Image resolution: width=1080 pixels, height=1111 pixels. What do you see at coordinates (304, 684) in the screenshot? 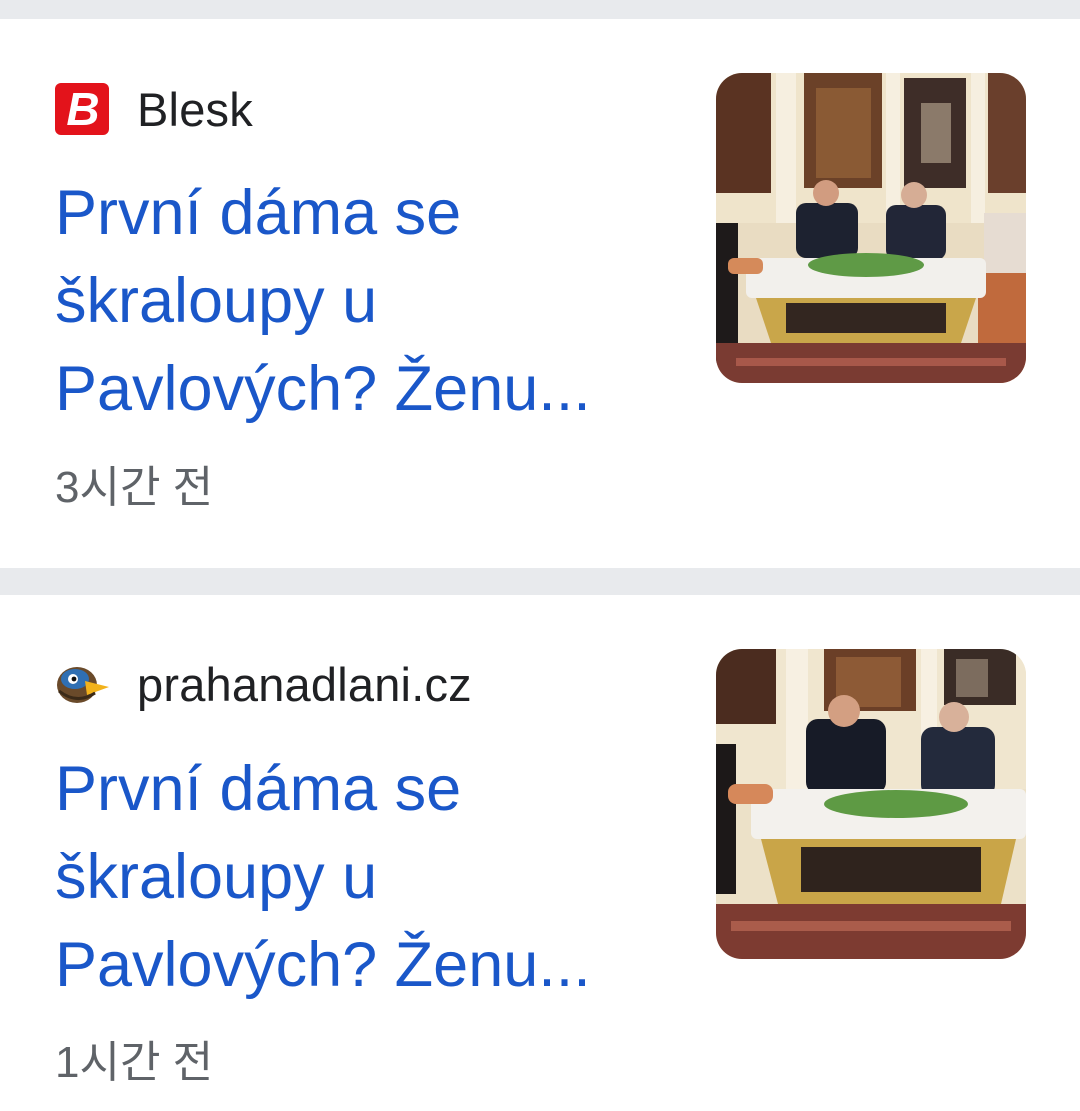
I see `source-name: prahanadlani.cz` at bounding box center [304, 684].